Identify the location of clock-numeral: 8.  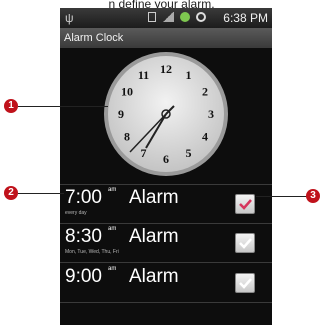
(127, 137).